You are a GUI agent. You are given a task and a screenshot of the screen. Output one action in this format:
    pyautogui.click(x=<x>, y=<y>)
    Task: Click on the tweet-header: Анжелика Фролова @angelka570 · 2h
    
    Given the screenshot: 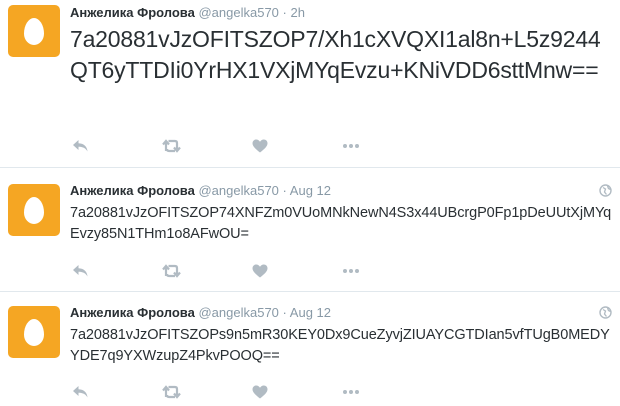 What is the action you would take?
    pyautogui.click(x=187, y=13)
    